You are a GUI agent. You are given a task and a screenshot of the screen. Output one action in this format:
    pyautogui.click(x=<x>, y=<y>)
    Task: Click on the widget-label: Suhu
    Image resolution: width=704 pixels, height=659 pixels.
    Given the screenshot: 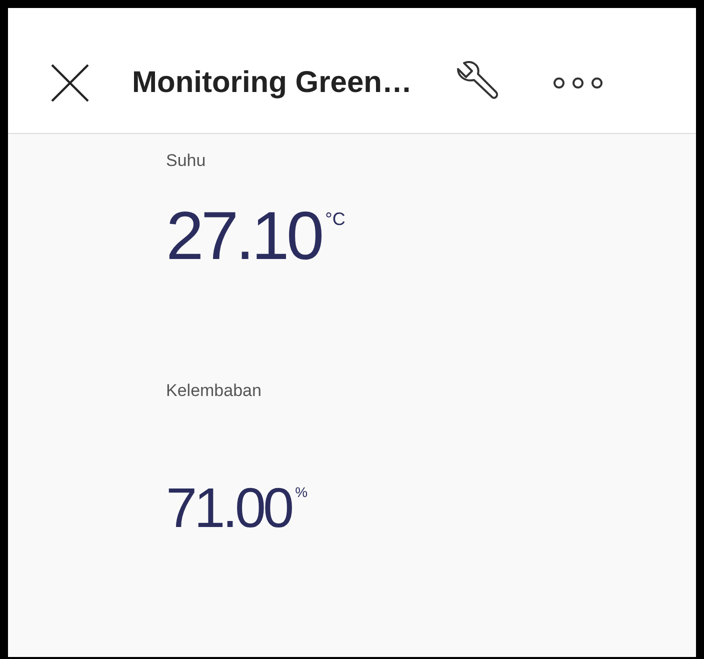 What is the action you would take?
    pyautogui.click(x=186, y=161)
    